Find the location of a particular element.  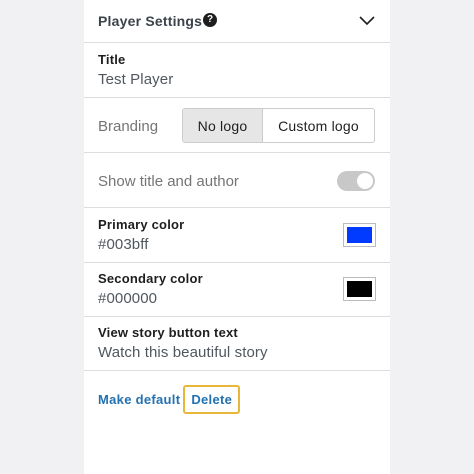

secondary-color-value: #000000 is located at coordinates (127, 298).